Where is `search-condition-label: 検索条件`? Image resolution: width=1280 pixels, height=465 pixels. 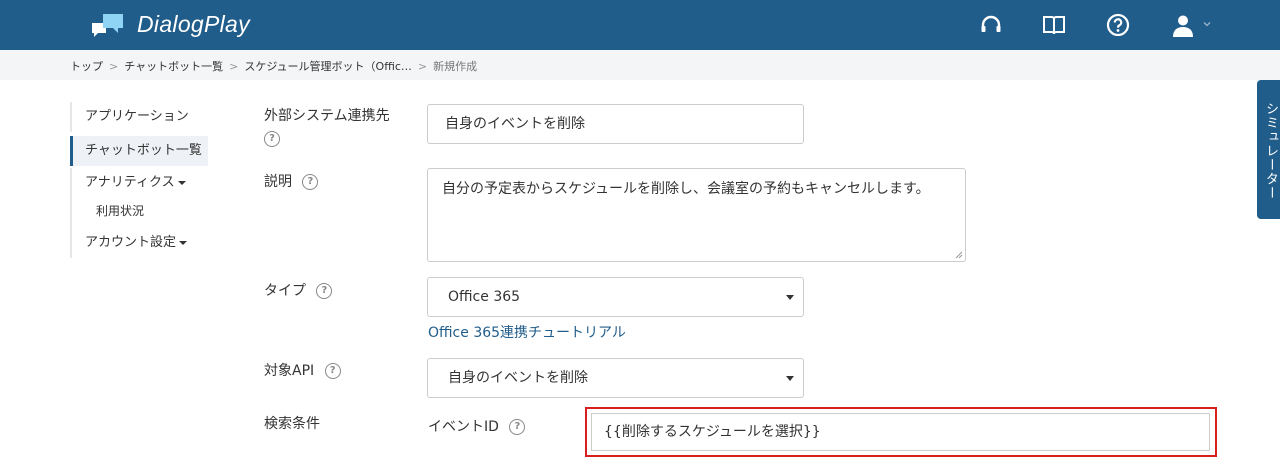
search-condition-label: 検索条件 is located at coordinates (292, 424).